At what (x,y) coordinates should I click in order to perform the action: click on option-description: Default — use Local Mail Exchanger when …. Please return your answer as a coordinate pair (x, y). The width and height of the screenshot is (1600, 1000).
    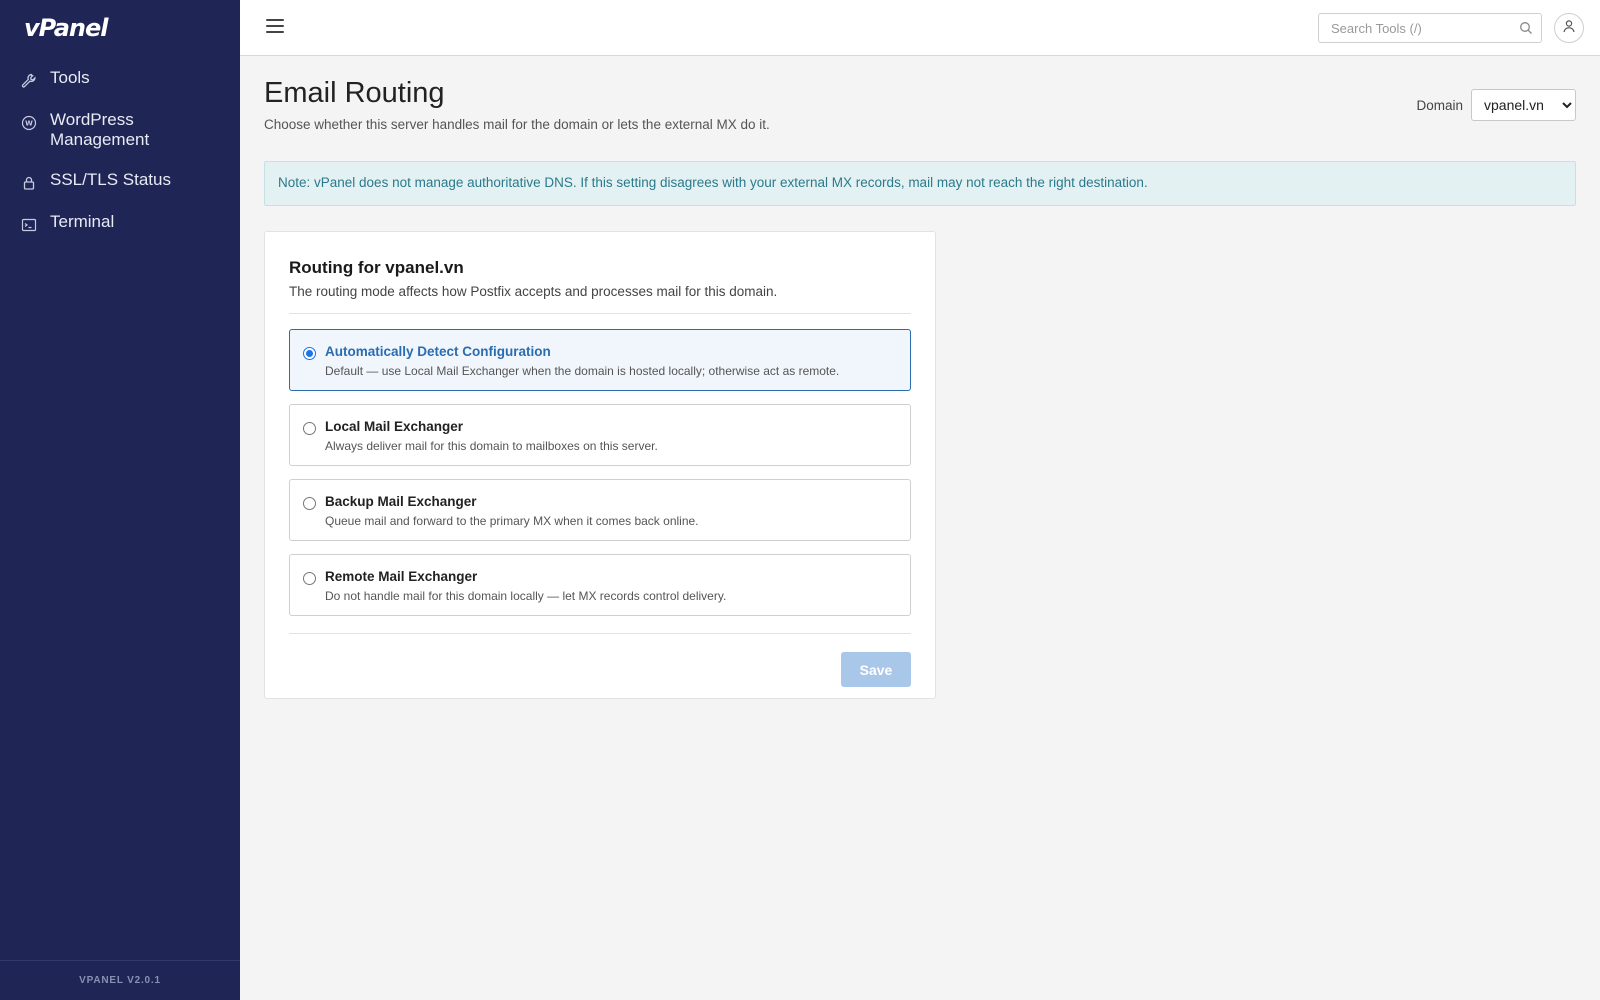
    Looking at the image, I should click on (582, 371).